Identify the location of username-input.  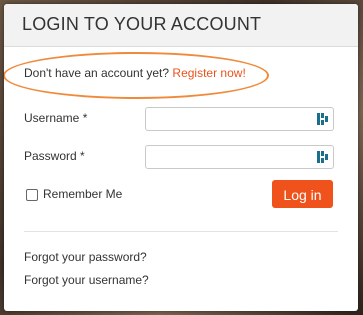
(239, 119).